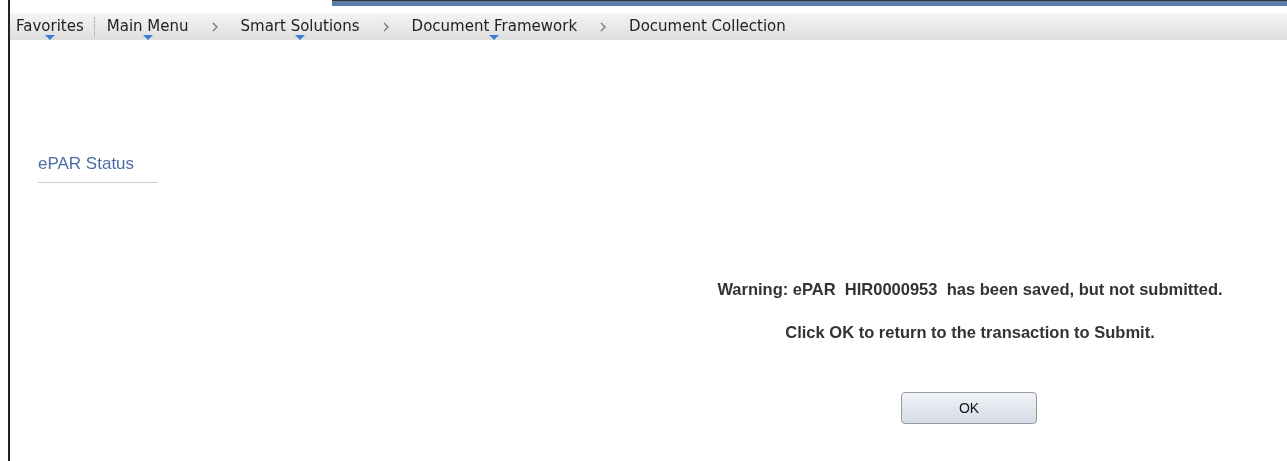  What do you see at coordinates (300, 26) in the screenshot?
I see `breadcrumb-link: Smart Solutions` at bounding box center [300, 26].